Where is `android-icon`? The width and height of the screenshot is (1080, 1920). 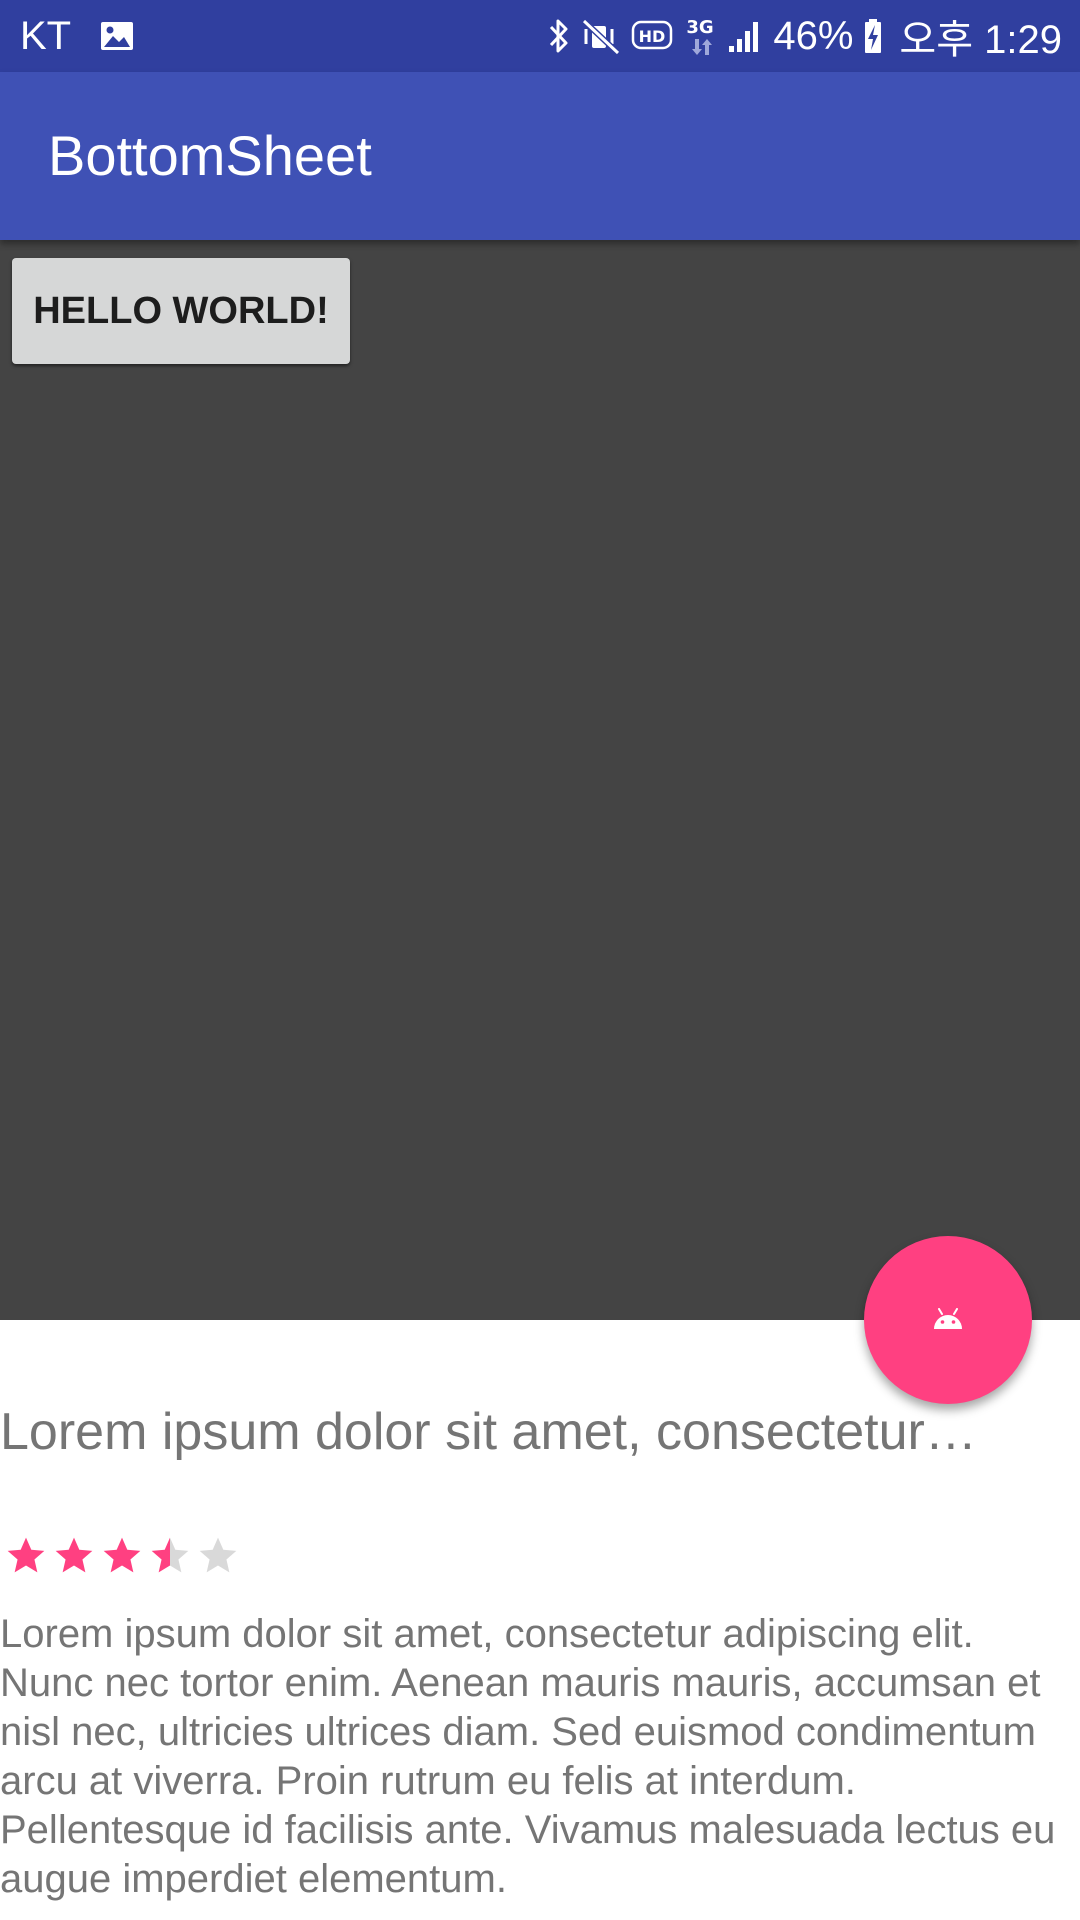 android-icon is located at coordinates (948, 1320).